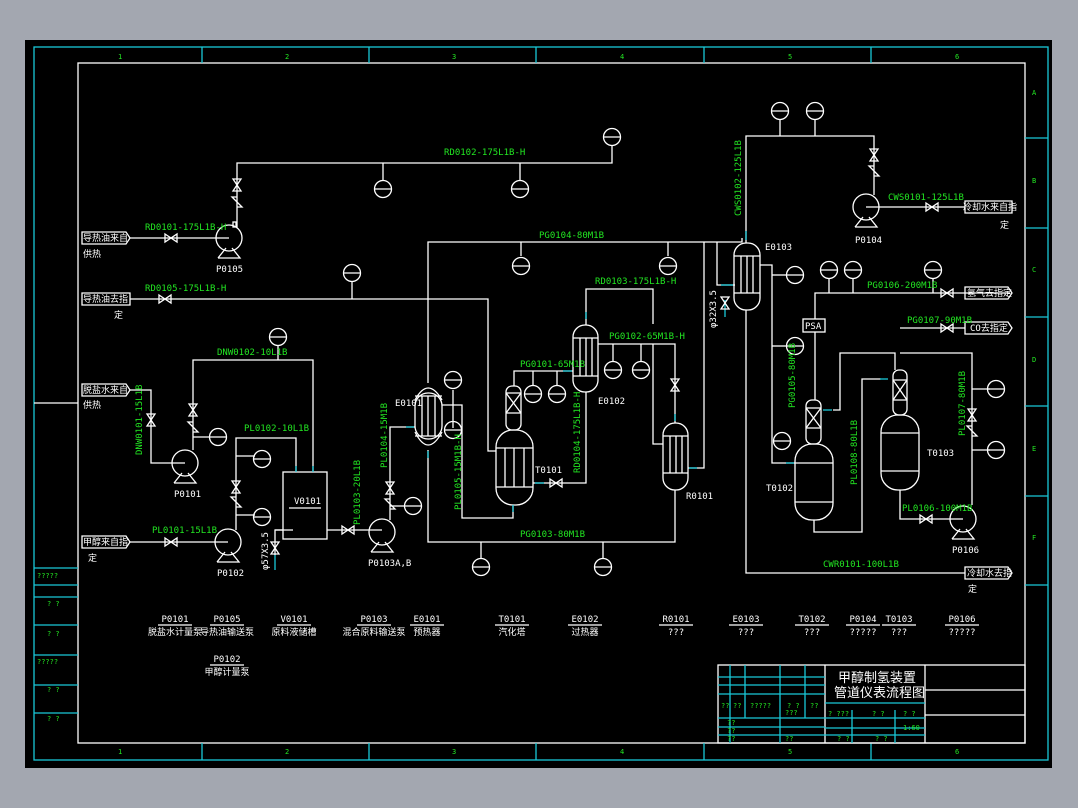  I want to click on line-label: RD0105-175L1B-H, so click(185, 289).